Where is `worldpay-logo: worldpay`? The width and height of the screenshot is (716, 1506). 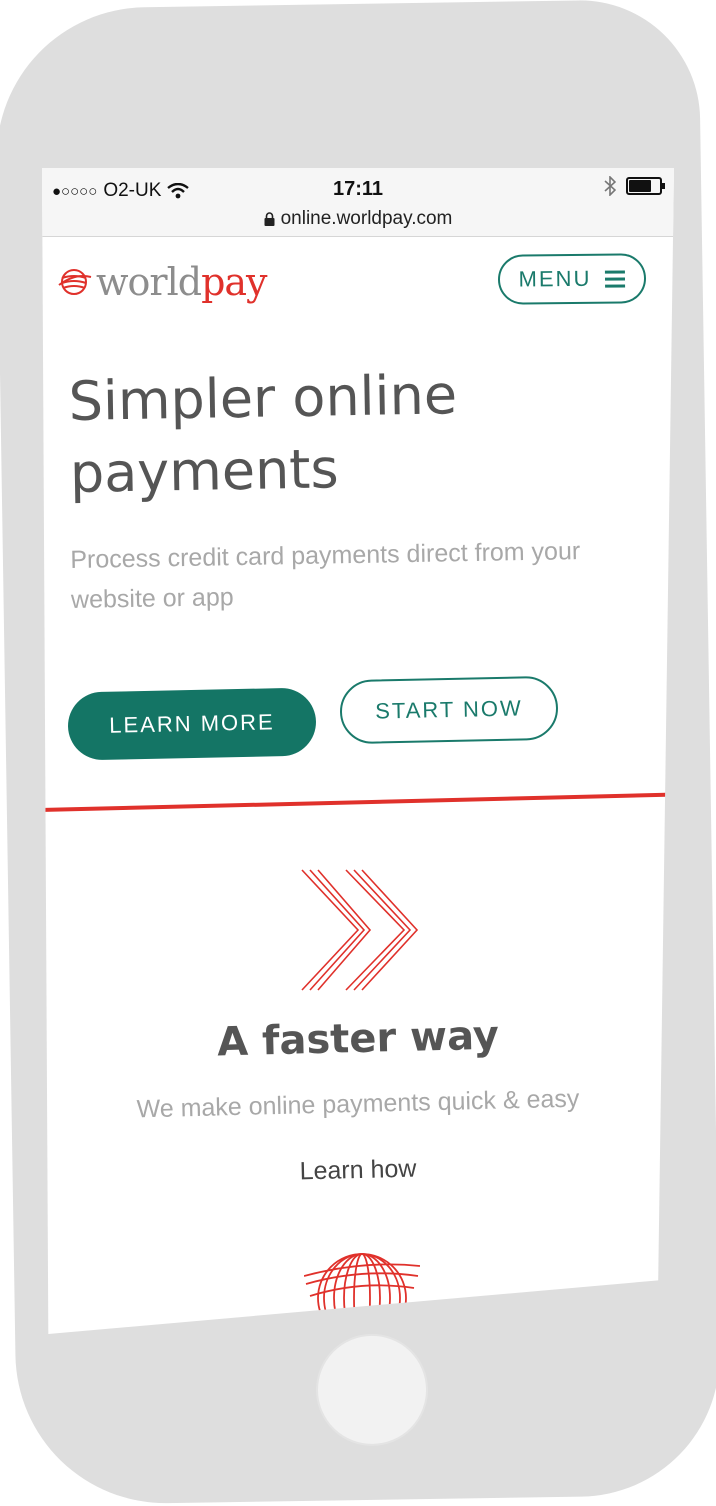 worldpay-logo: worldpay is located at coordinates (163, 282).